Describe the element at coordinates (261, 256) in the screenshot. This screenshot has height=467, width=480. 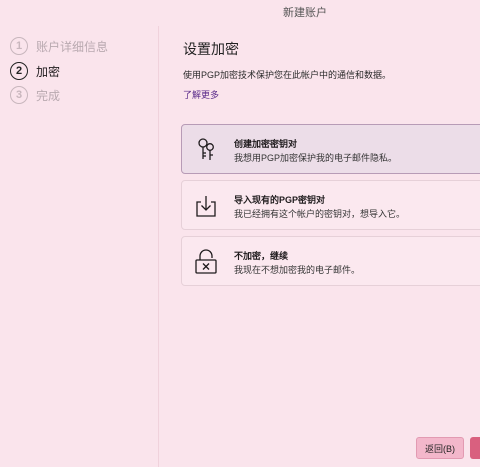
I see `option-title: 不加密，继续` at that location.